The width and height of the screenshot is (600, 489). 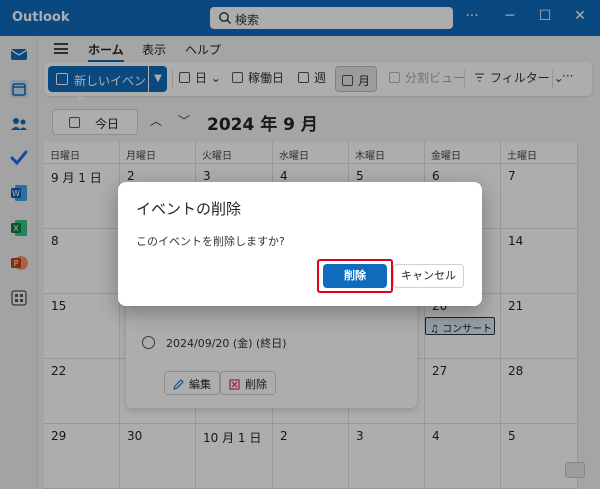 I want to click on dialog-title: イベントの削除, so click(x=189, y=209).